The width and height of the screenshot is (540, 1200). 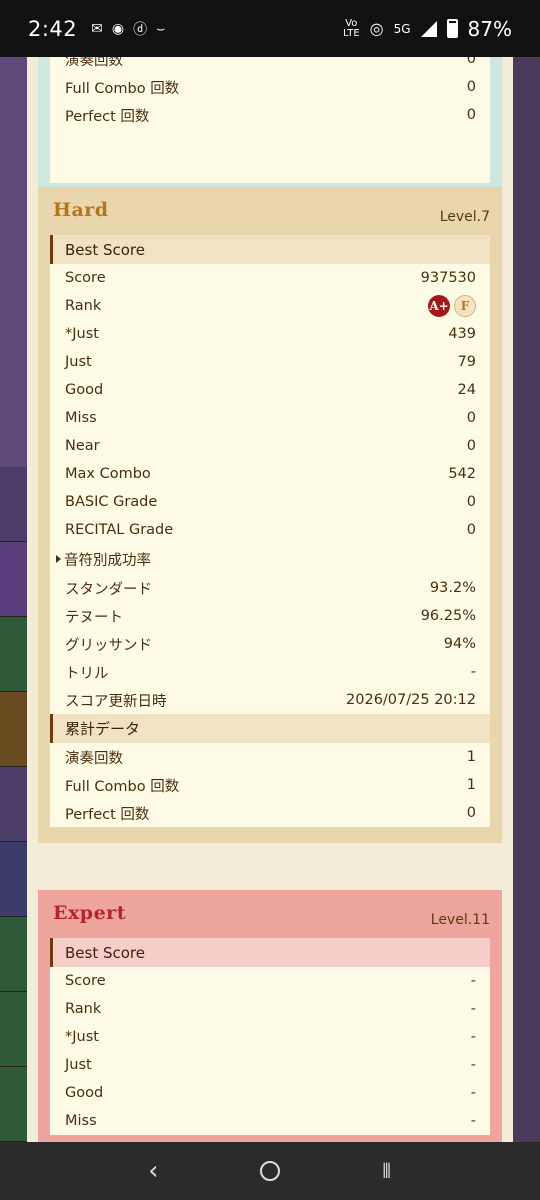 What do you see at coordinates (270, 362) in the screenshot?
I see `stat-row: Just 79` at bounding box center [270, 362].